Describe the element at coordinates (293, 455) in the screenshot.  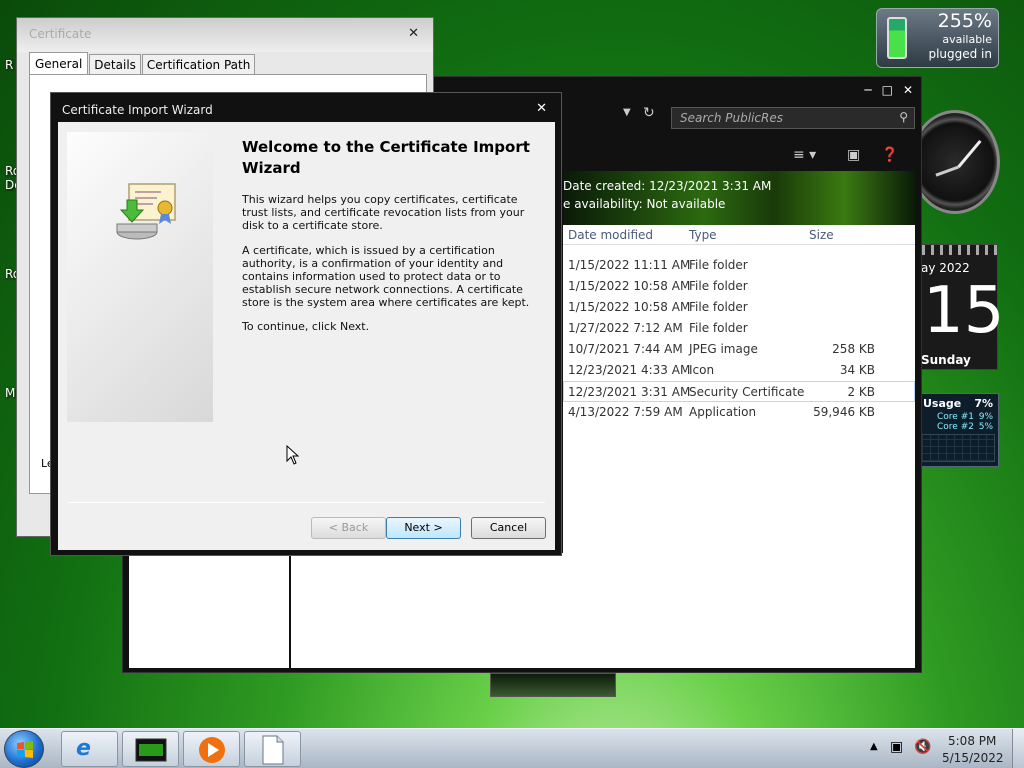
I see `mouse-cursor-icon` at that location.